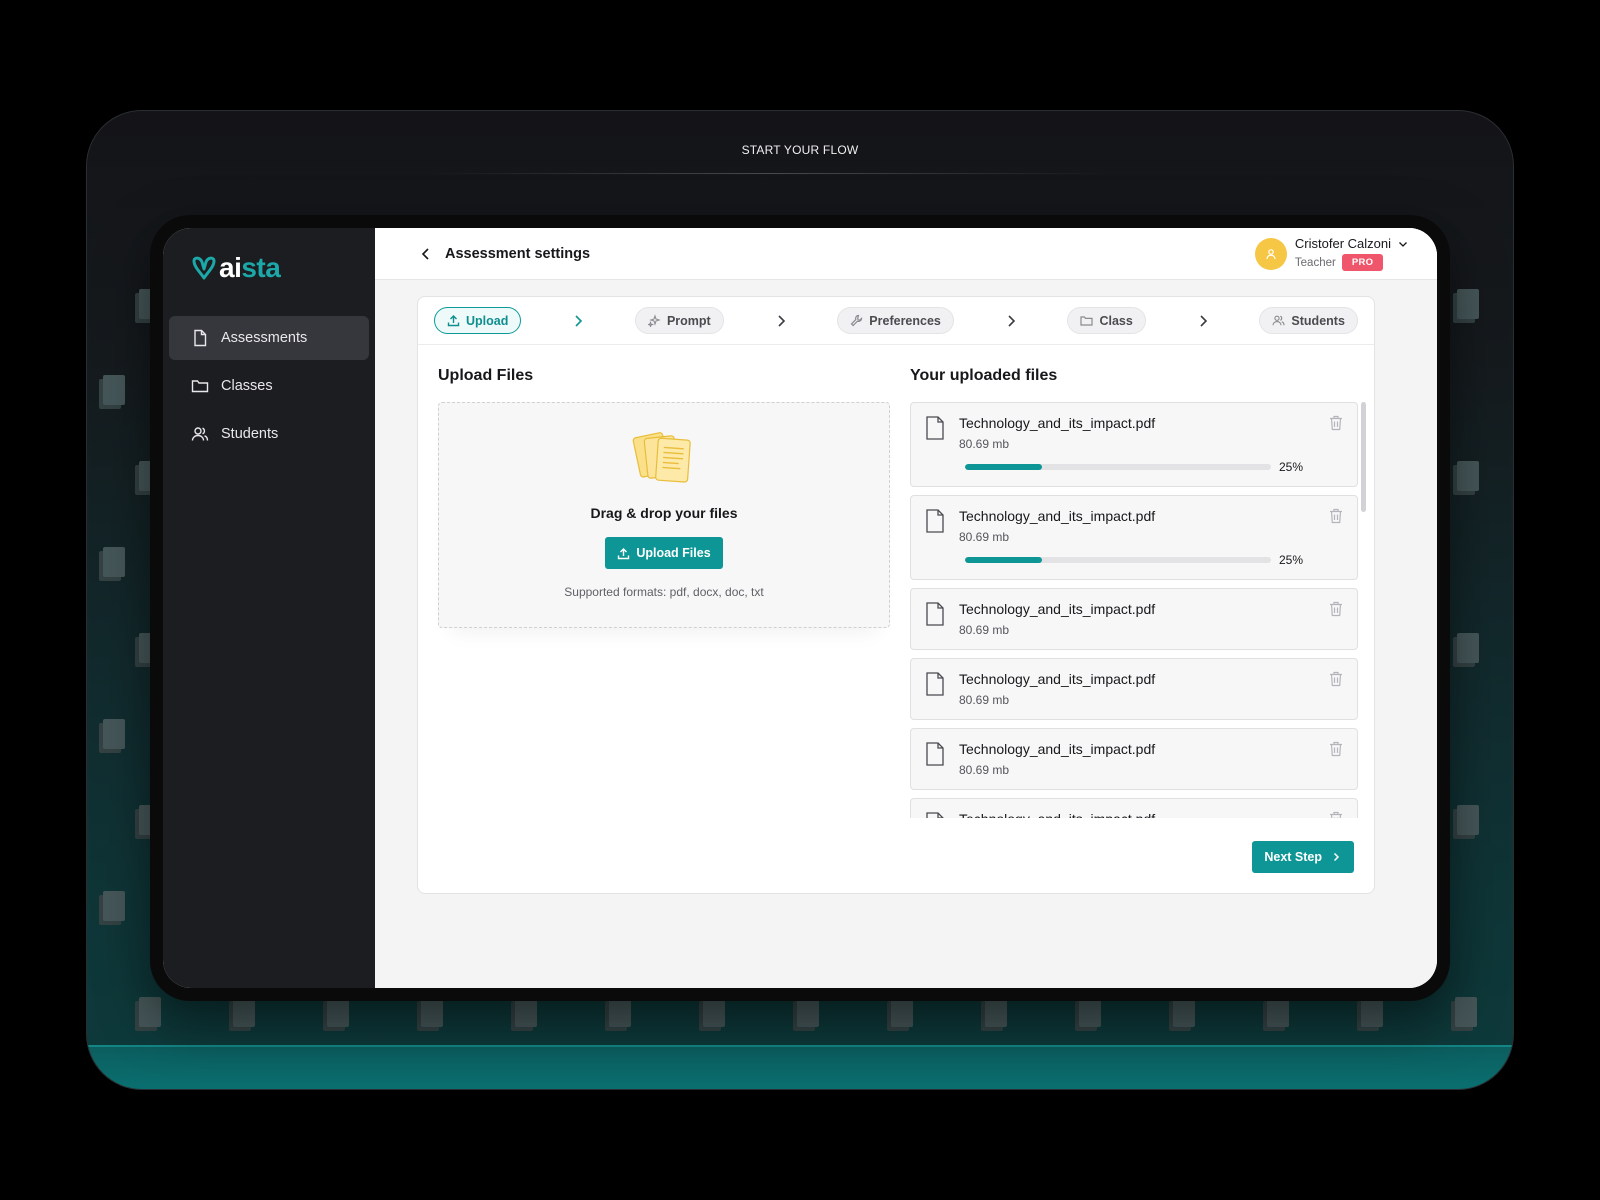  I want to click on chevron-left-icon, so click(426, 254).